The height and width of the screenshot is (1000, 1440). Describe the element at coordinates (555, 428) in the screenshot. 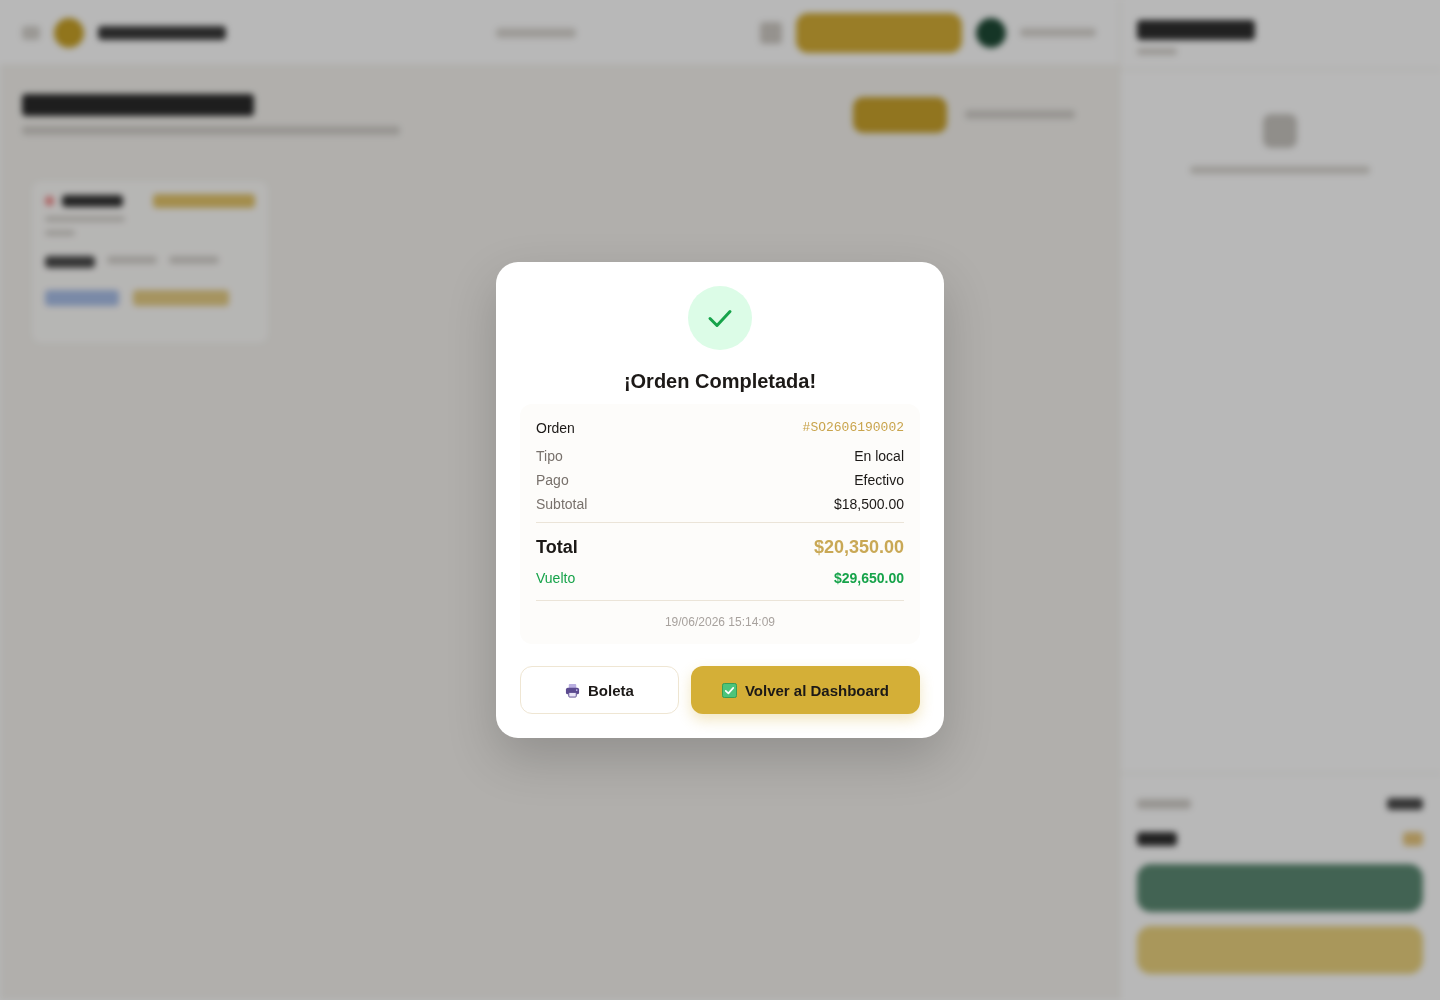

I see `order-label: Orden` at that location.